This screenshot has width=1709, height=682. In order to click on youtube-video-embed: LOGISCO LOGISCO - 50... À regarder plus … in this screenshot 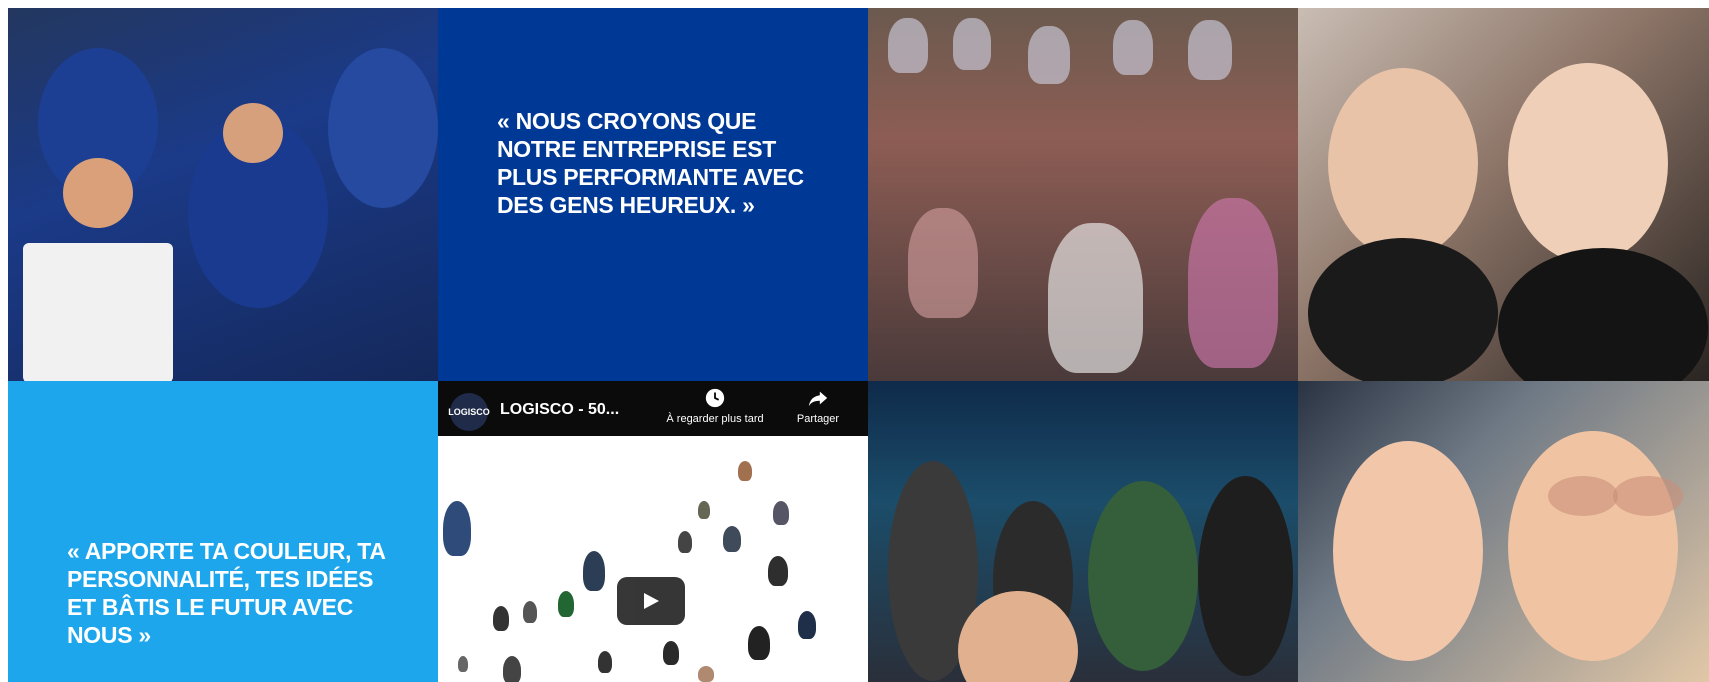, I will do `click(653, 531)`.